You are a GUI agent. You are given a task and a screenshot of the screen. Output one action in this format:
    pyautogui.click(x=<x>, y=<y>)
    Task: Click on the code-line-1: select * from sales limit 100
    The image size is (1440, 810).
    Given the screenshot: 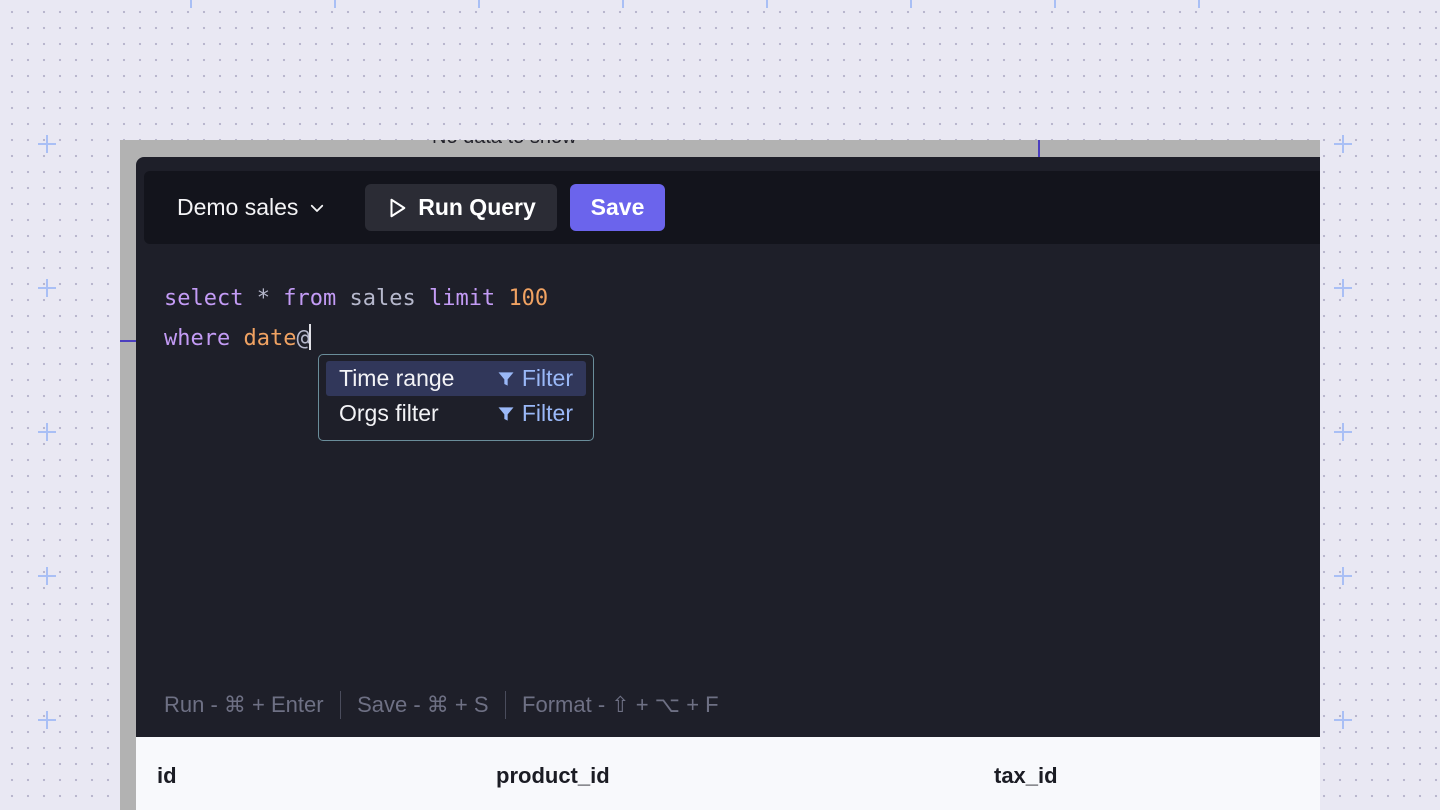 What is the action you would take?
    pyautogui.click(x=356, y=299)
    